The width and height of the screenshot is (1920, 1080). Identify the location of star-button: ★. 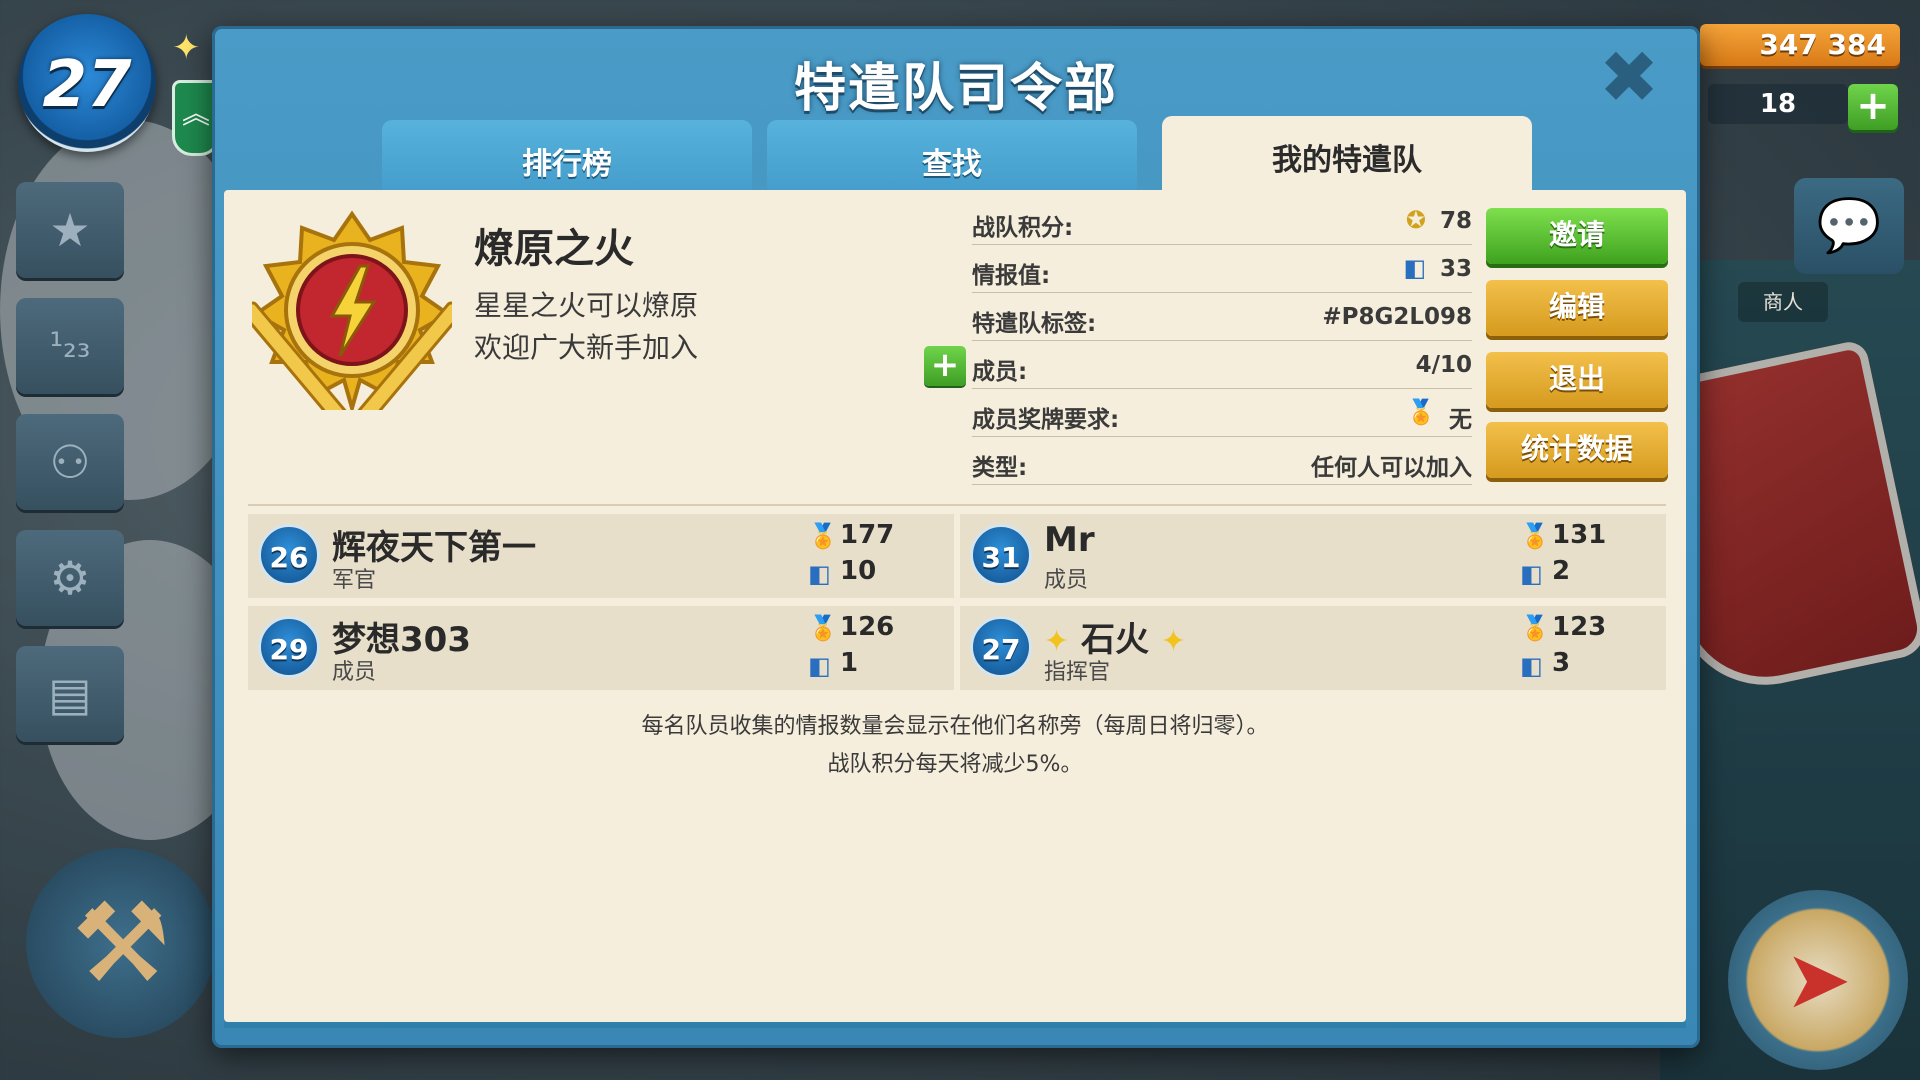
(70, 230).